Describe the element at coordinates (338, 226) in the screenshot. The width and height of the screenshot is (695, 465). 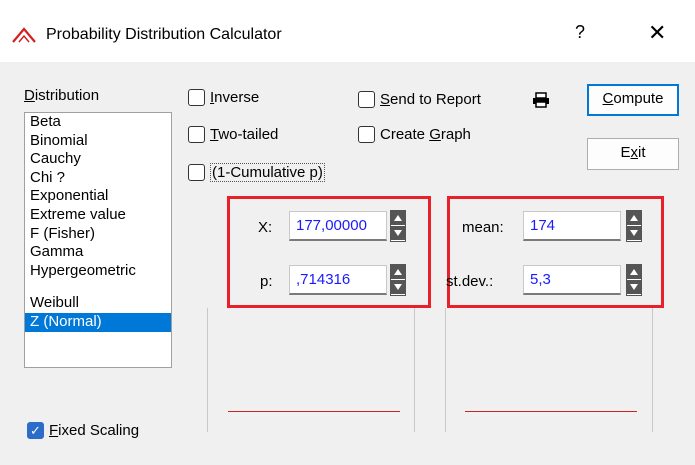
I see `x-input: 177,00000` at that location.